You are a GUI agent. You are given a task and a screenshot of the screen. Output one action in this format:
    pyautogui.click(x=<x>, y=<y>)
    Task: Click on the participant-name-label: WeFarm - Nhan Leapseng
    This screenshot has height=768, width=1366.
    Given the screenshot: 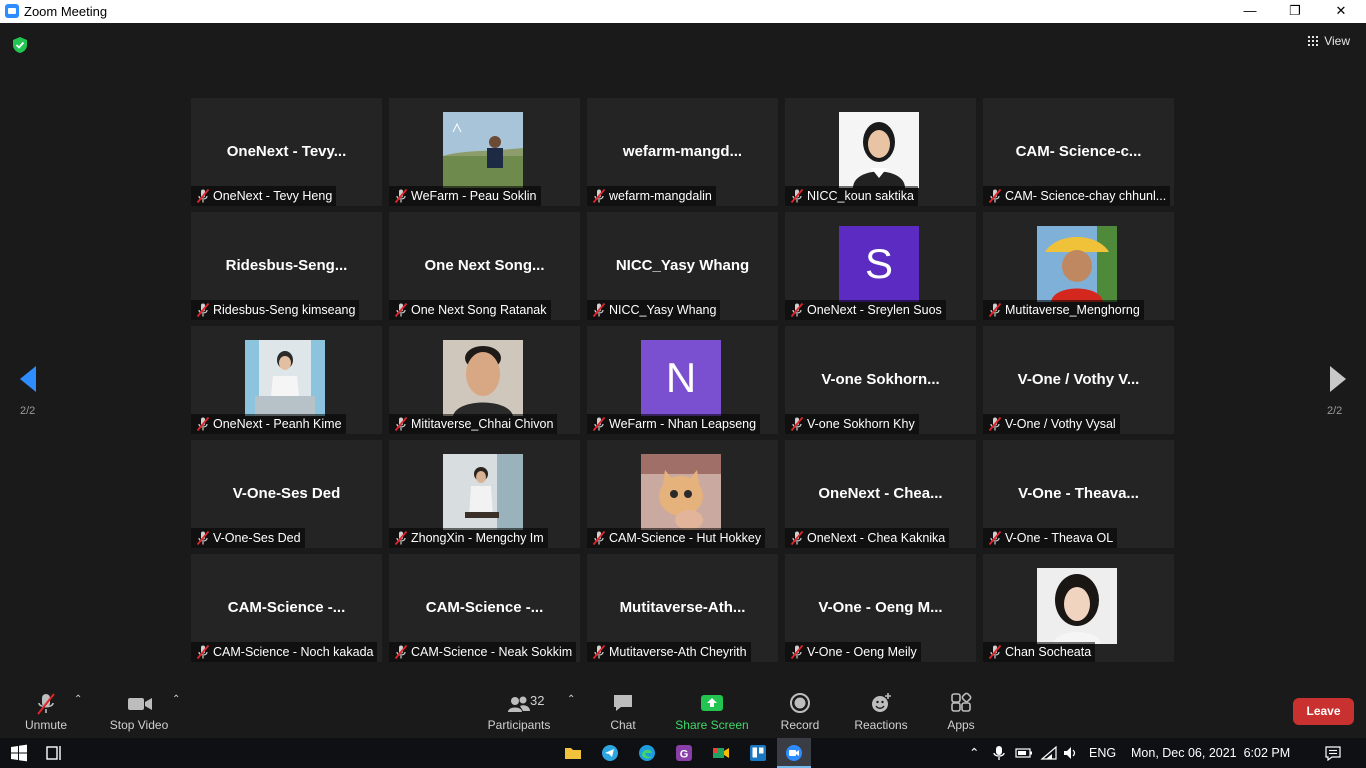 What is the action you would take?
    pyautogui.click(x=674, y=424)
    